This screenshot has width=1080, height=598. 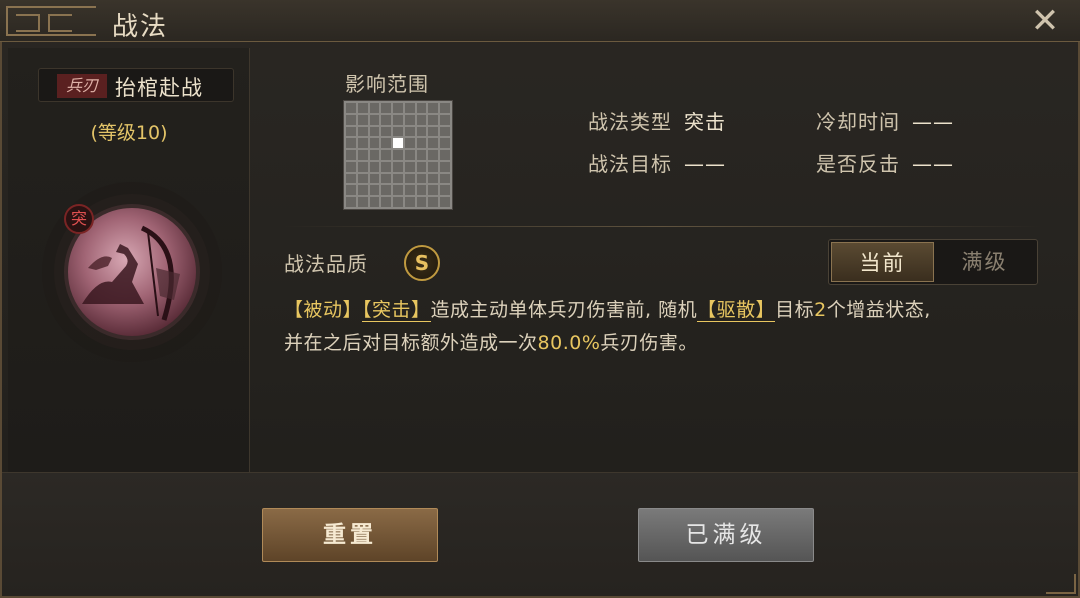 I want to click on attr-cooldown-label: 冷却时间, so click(x=858, y=122).